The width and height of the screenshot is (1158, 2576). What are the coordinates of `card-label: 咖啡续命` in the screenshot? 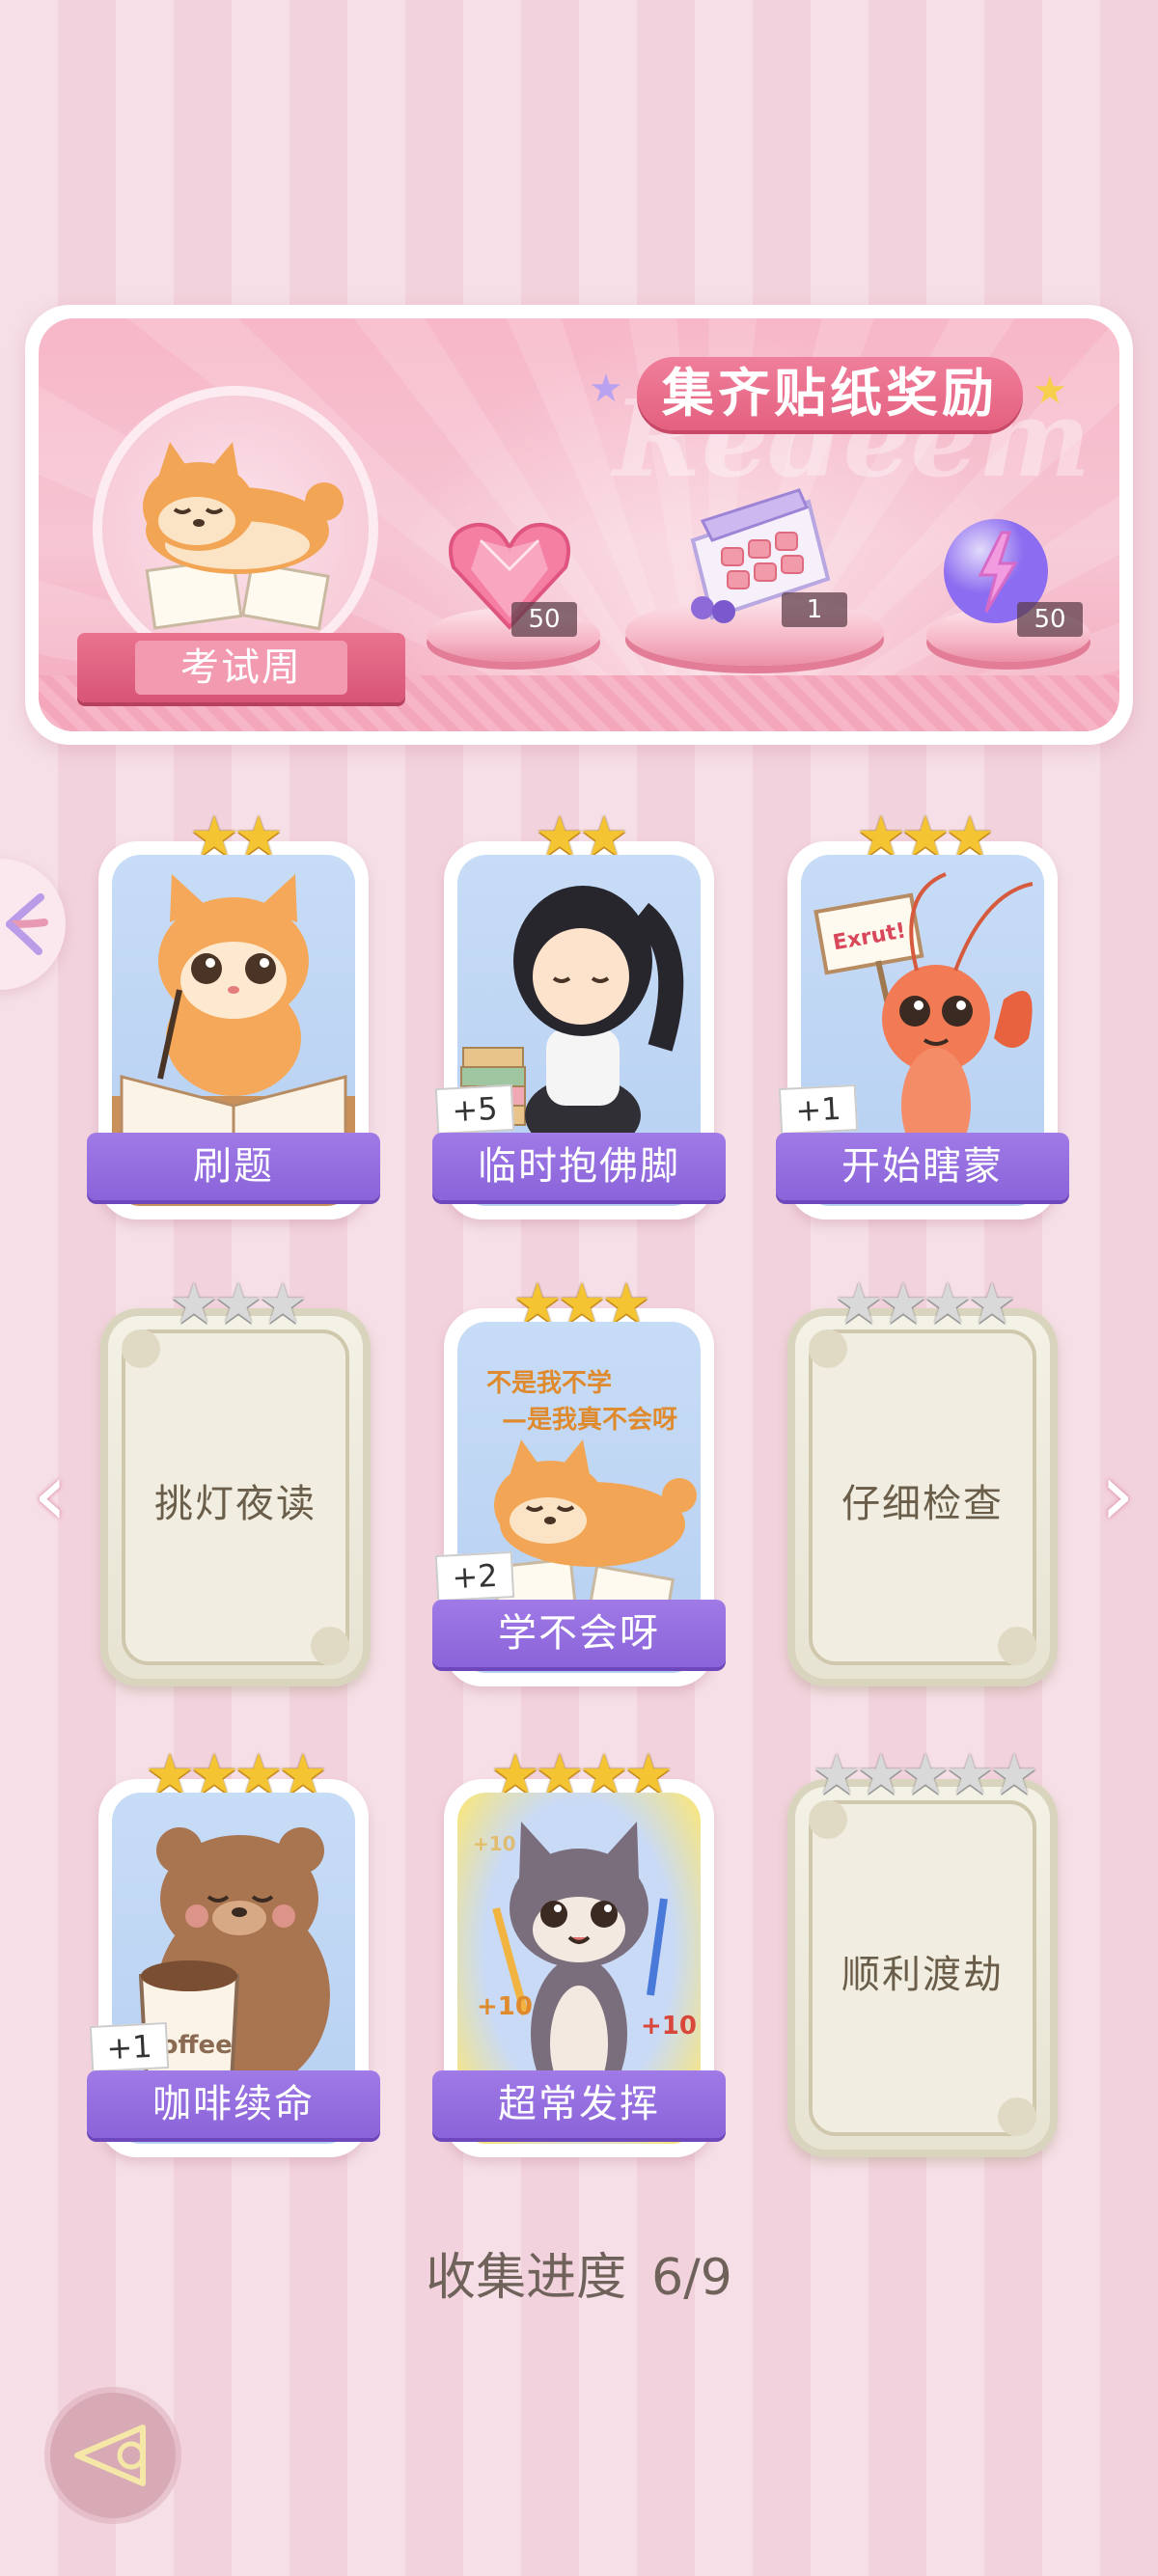 It's located at (233, 2104).